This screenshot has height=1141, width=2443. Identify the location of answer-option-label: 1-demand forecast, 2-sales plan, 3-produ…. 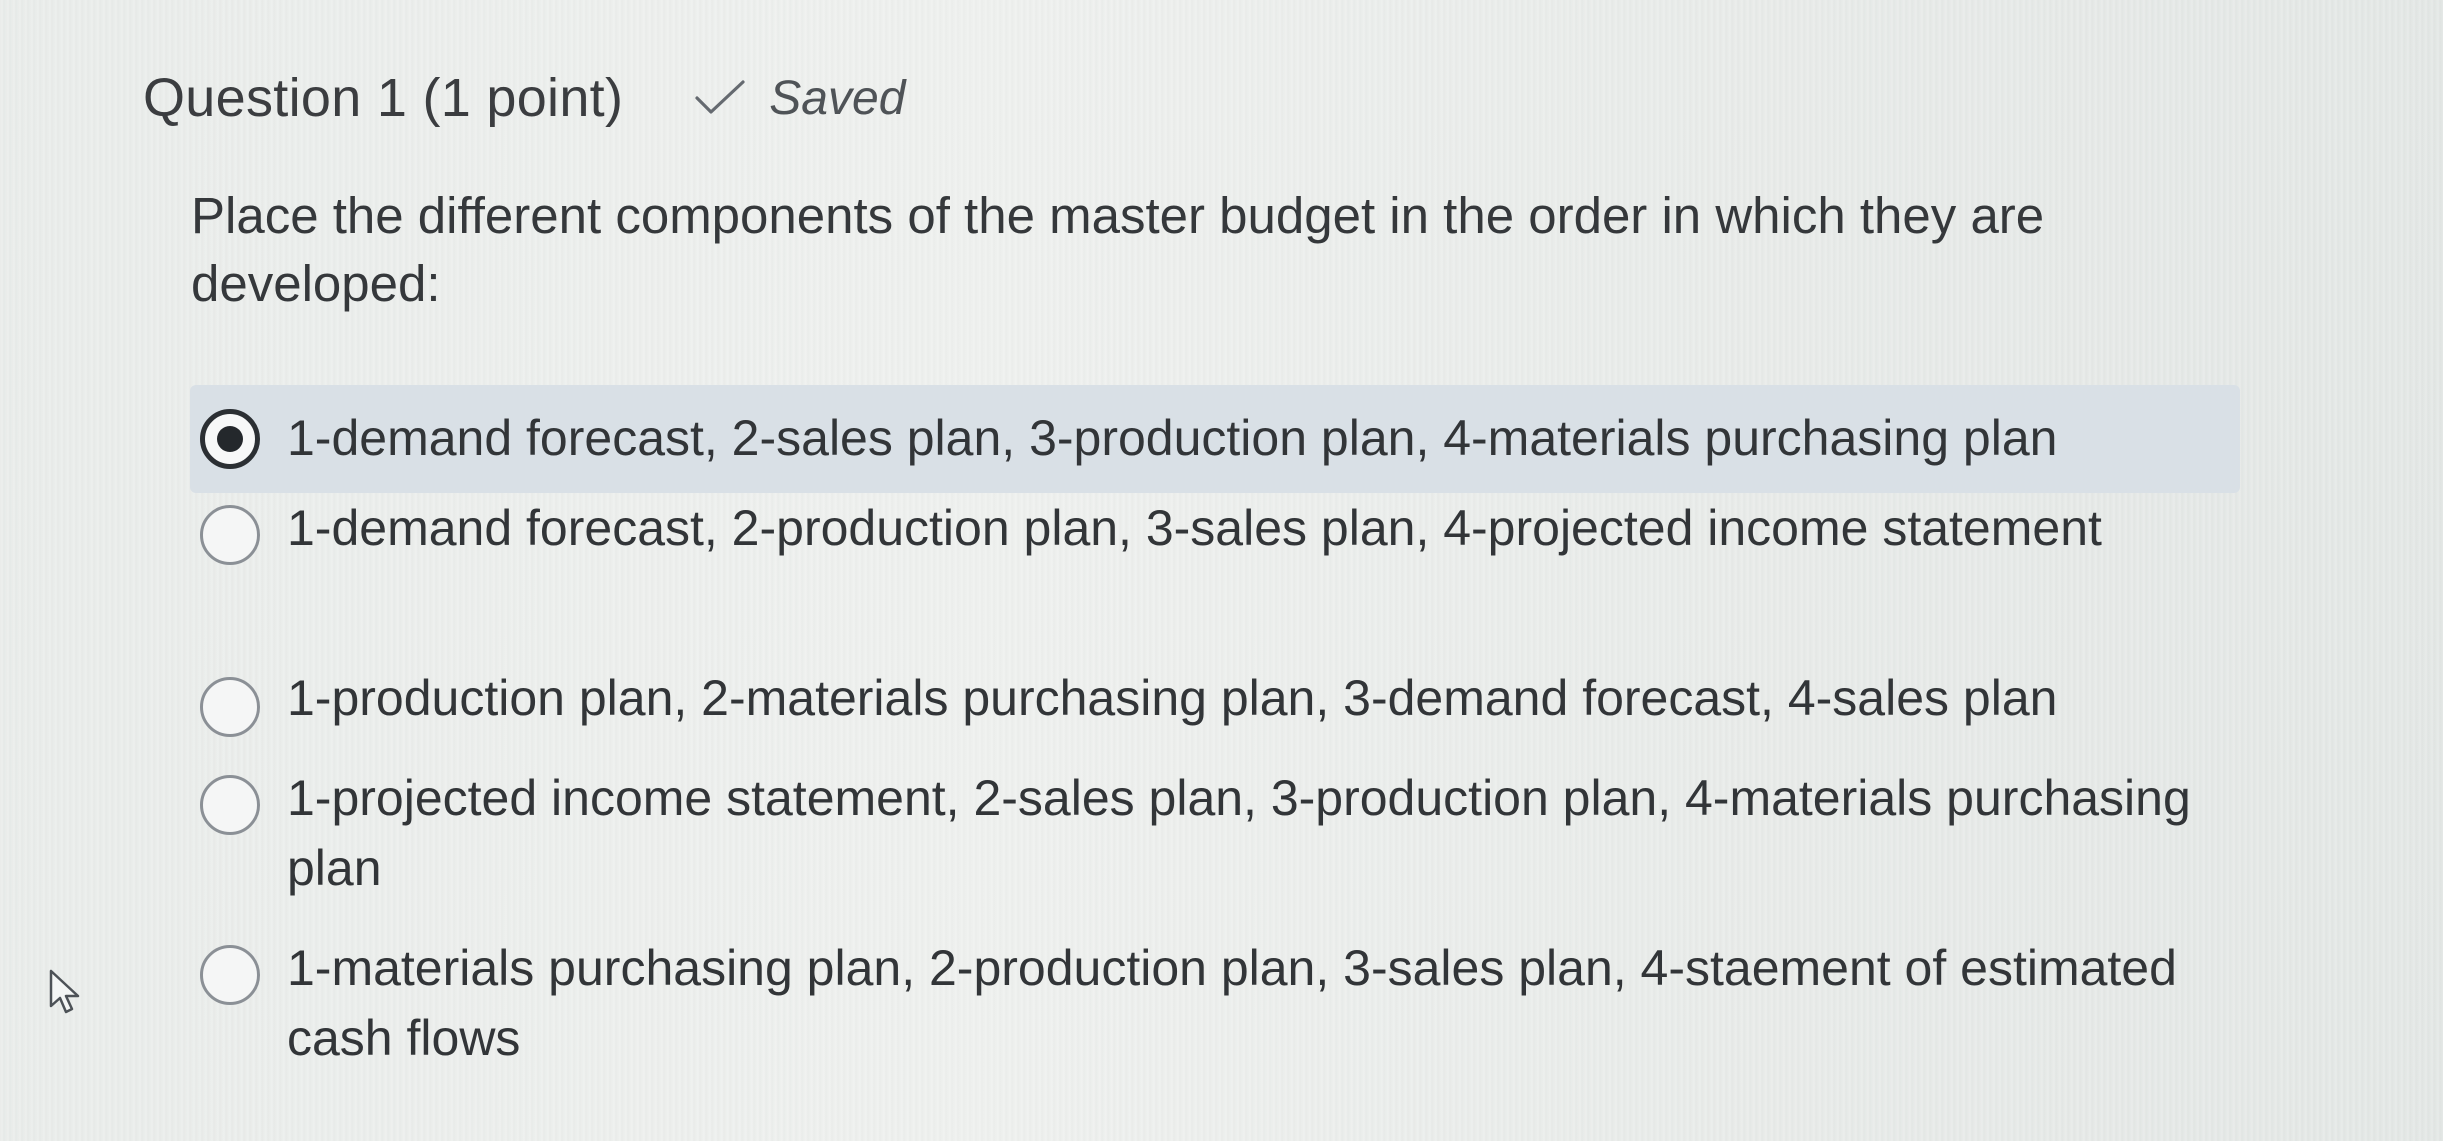
(1172, 438).